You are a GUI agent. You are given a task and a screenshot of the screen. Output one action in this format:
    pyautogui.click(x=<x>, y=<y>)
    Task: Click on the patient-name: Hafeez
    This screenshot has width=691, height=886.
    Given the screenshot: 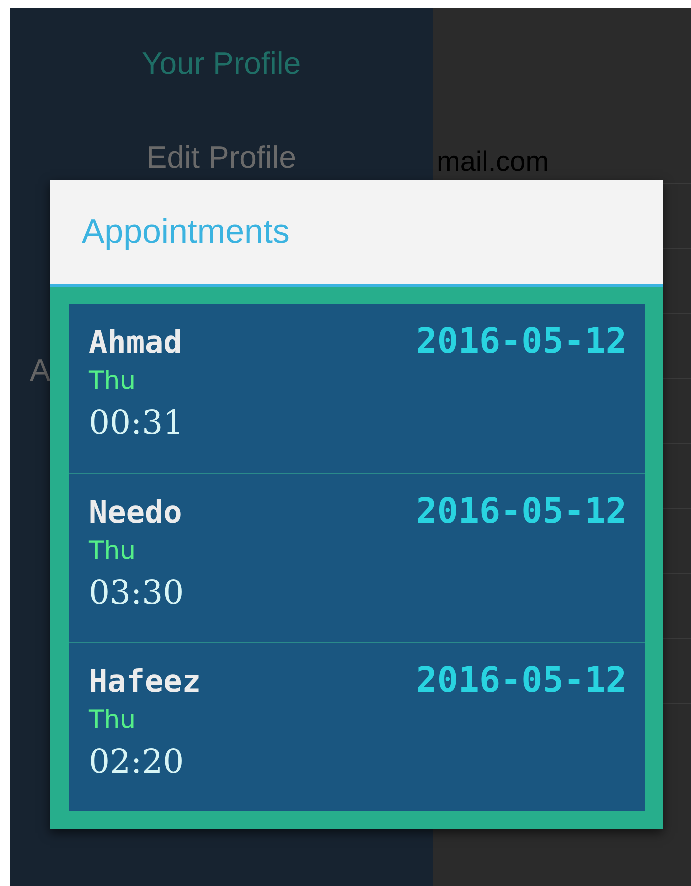 What is the action you would take?
    pyautogui.click(x=145, y=682)
    